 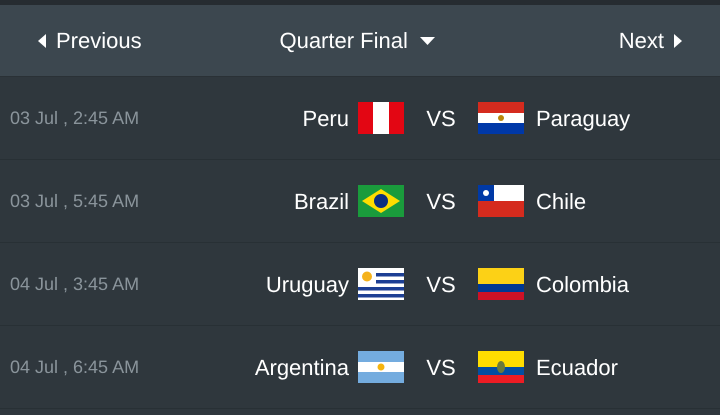 I want to click on caret-right-icon, so click(x=678, y=41).